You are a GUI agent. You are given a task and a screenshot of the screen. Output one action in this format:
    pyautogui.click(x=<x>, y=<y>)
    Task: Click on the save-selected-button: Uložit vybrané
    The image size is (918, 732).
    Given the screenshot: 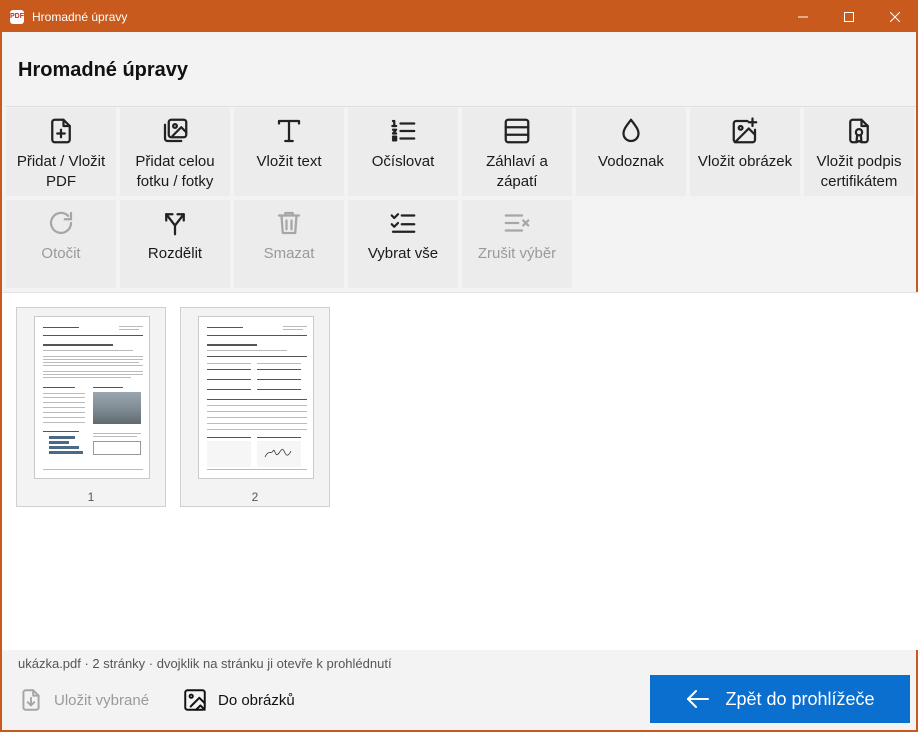 What is the action you would take?
    pyautogui.click(x=83, y=700)
    